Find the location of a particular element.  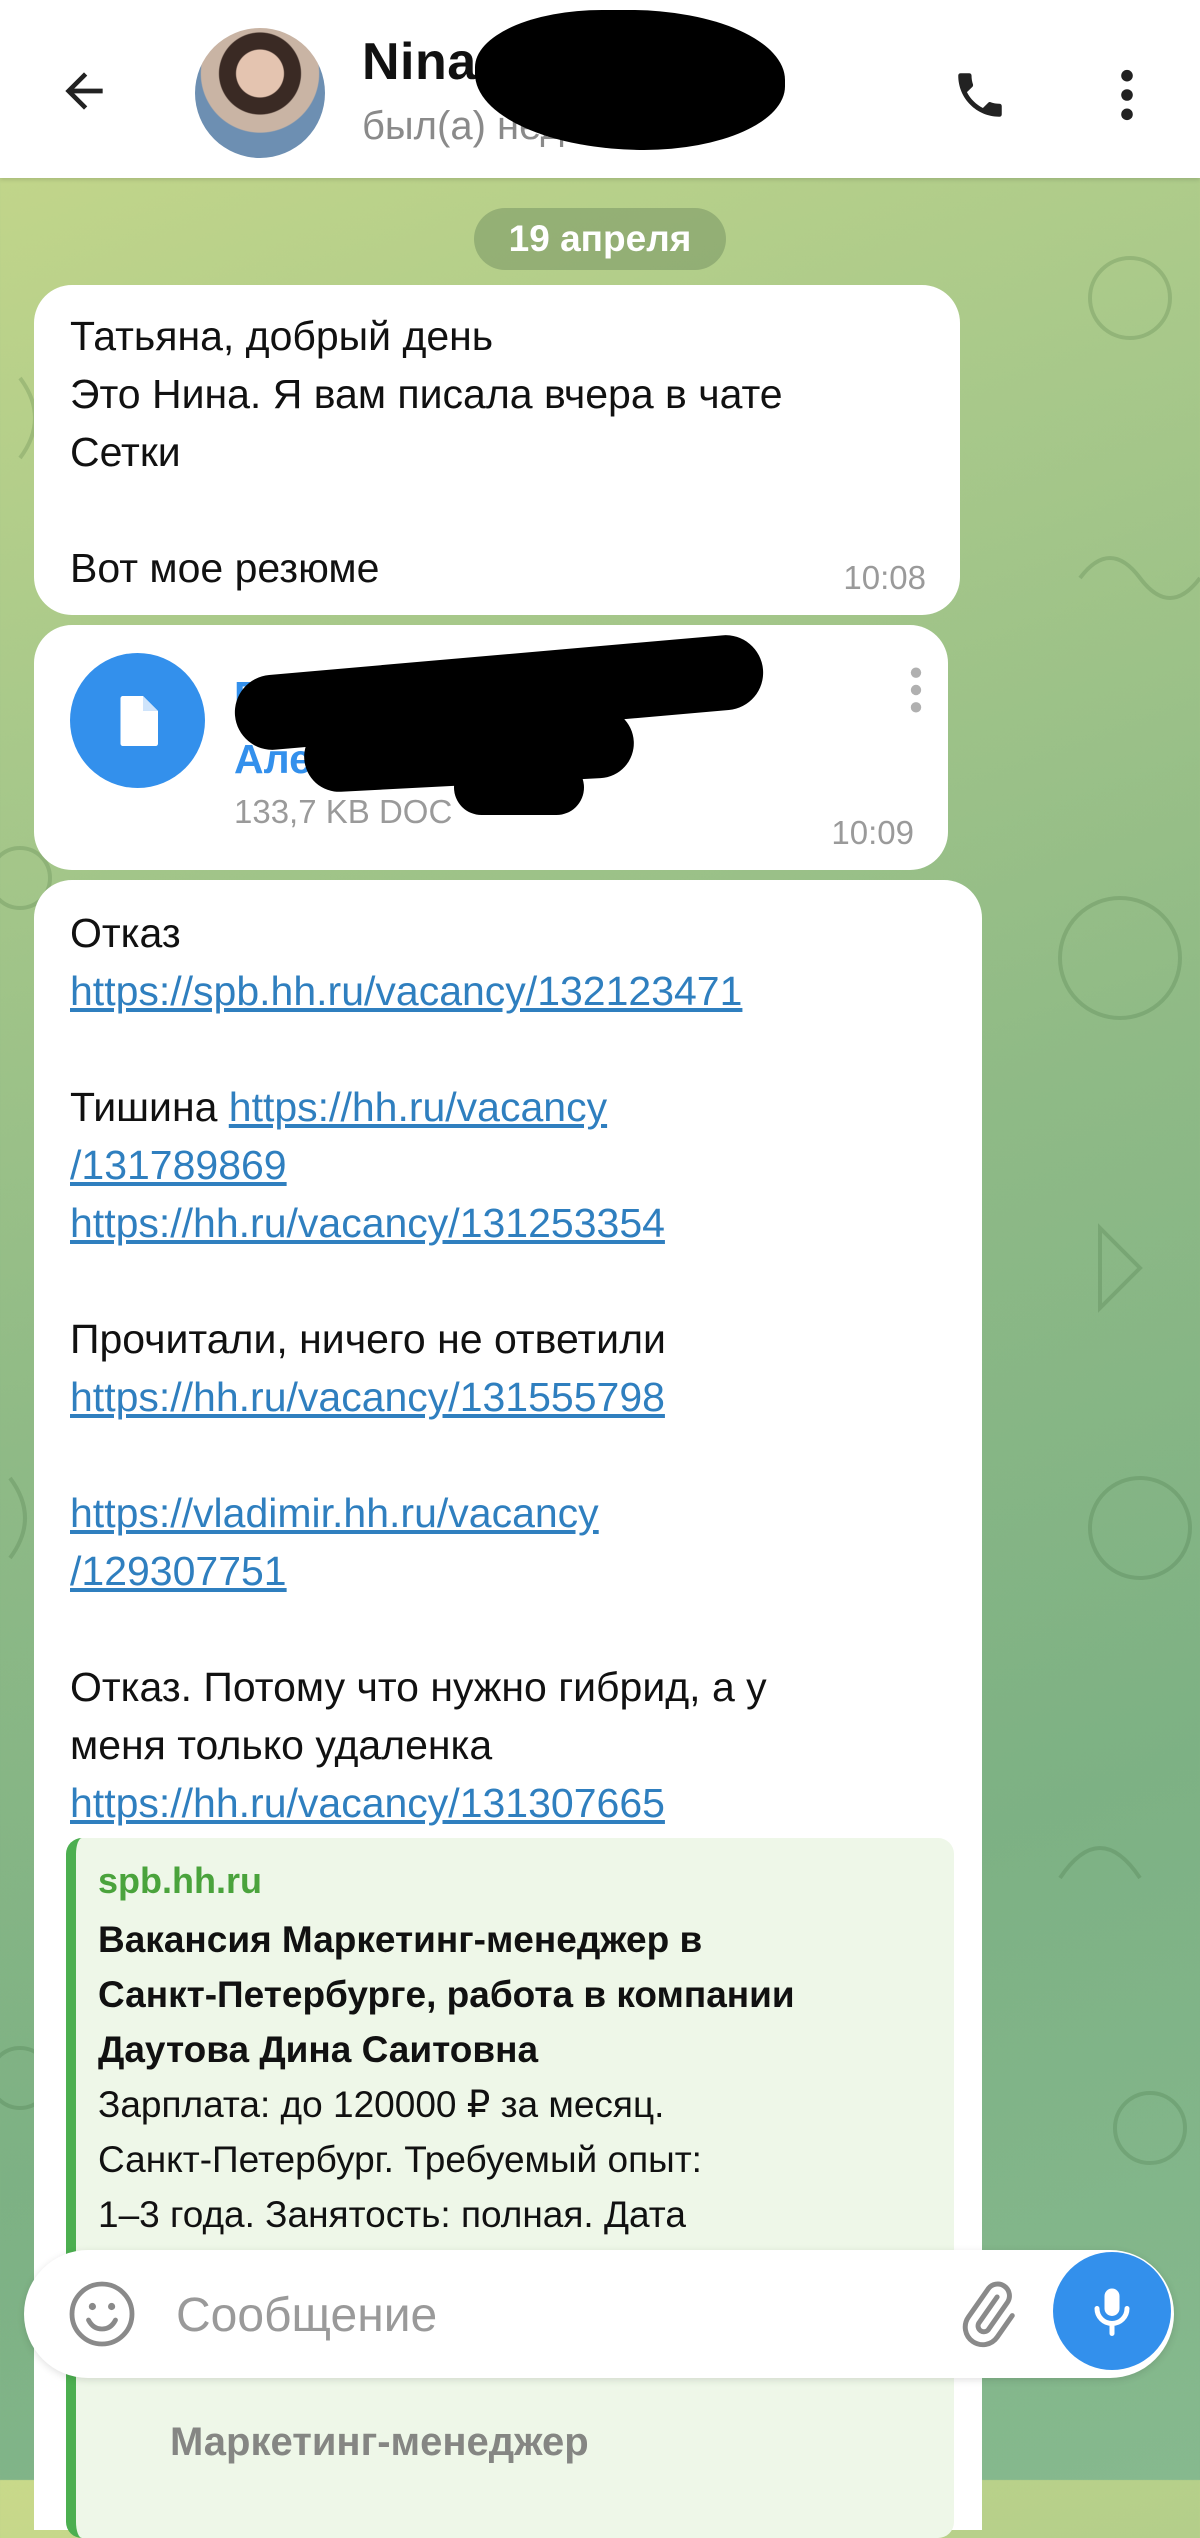

vacancy-link: /131789869 is located at coordinates (510, 1165).